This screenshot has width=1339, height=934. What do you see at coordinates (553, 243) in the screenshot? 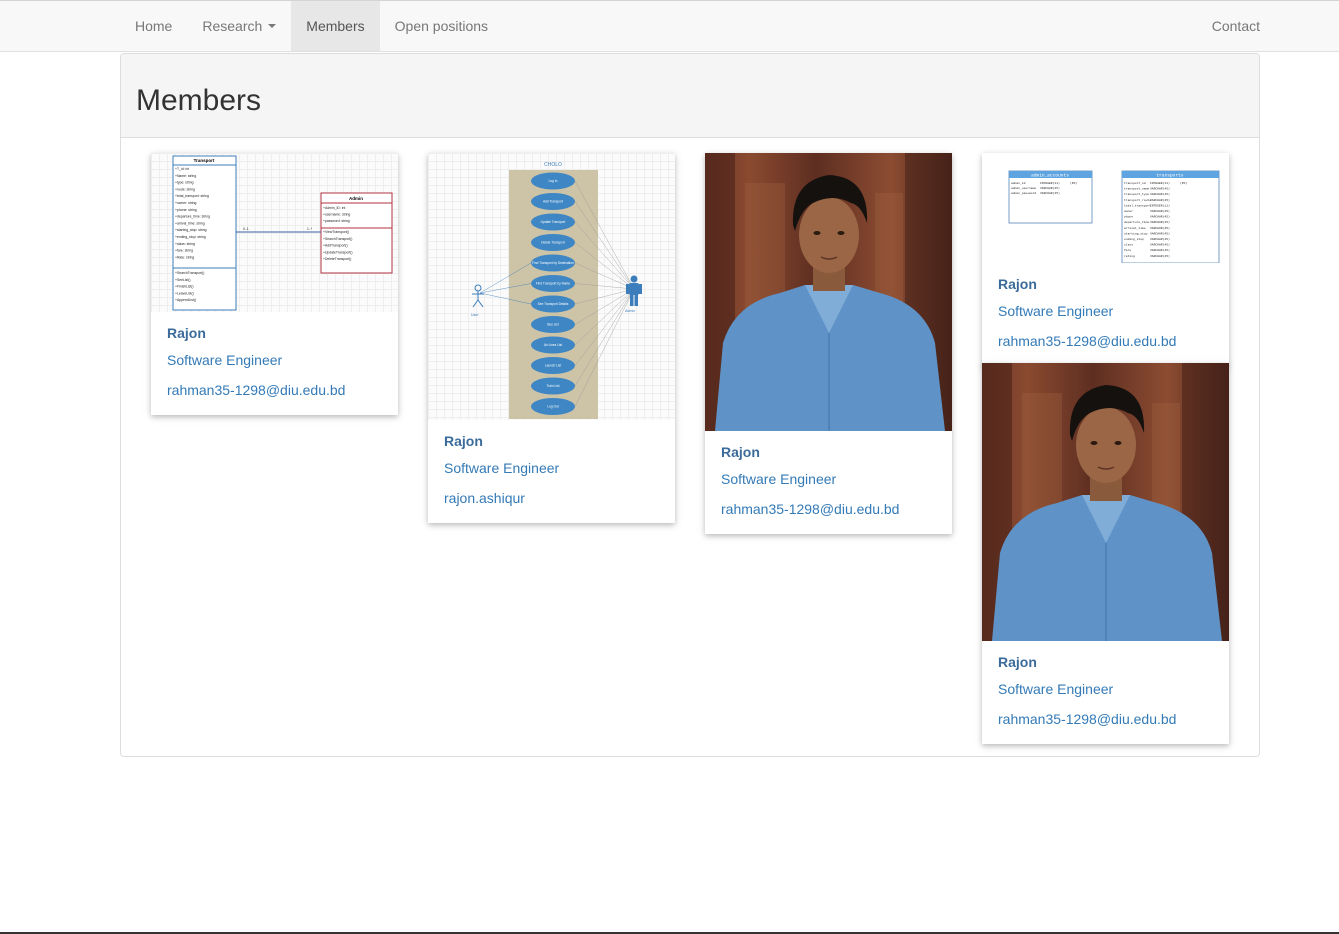
I see `use-case-label: Delete Transport` at bounding box center [553, 243].